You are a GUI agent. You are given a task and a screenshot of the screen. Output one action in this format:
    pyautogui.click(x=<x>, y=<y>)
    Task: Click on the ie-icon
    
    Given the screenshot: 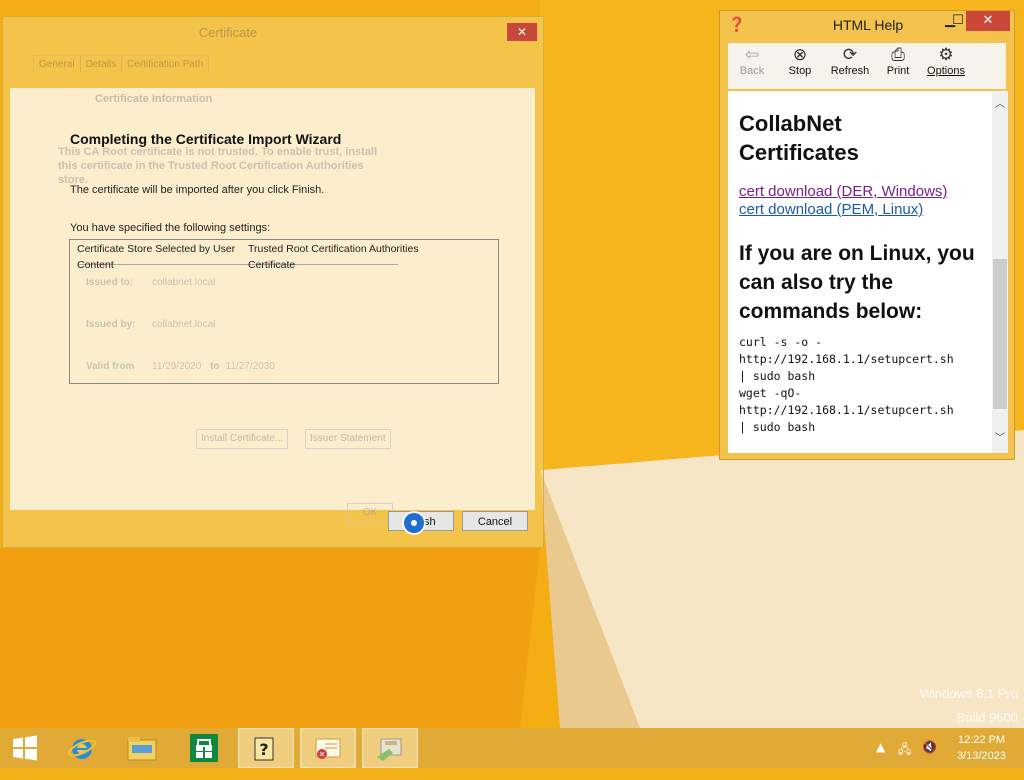 What is the action you would take?
    pyautogui.click(x=82, y=749)
    